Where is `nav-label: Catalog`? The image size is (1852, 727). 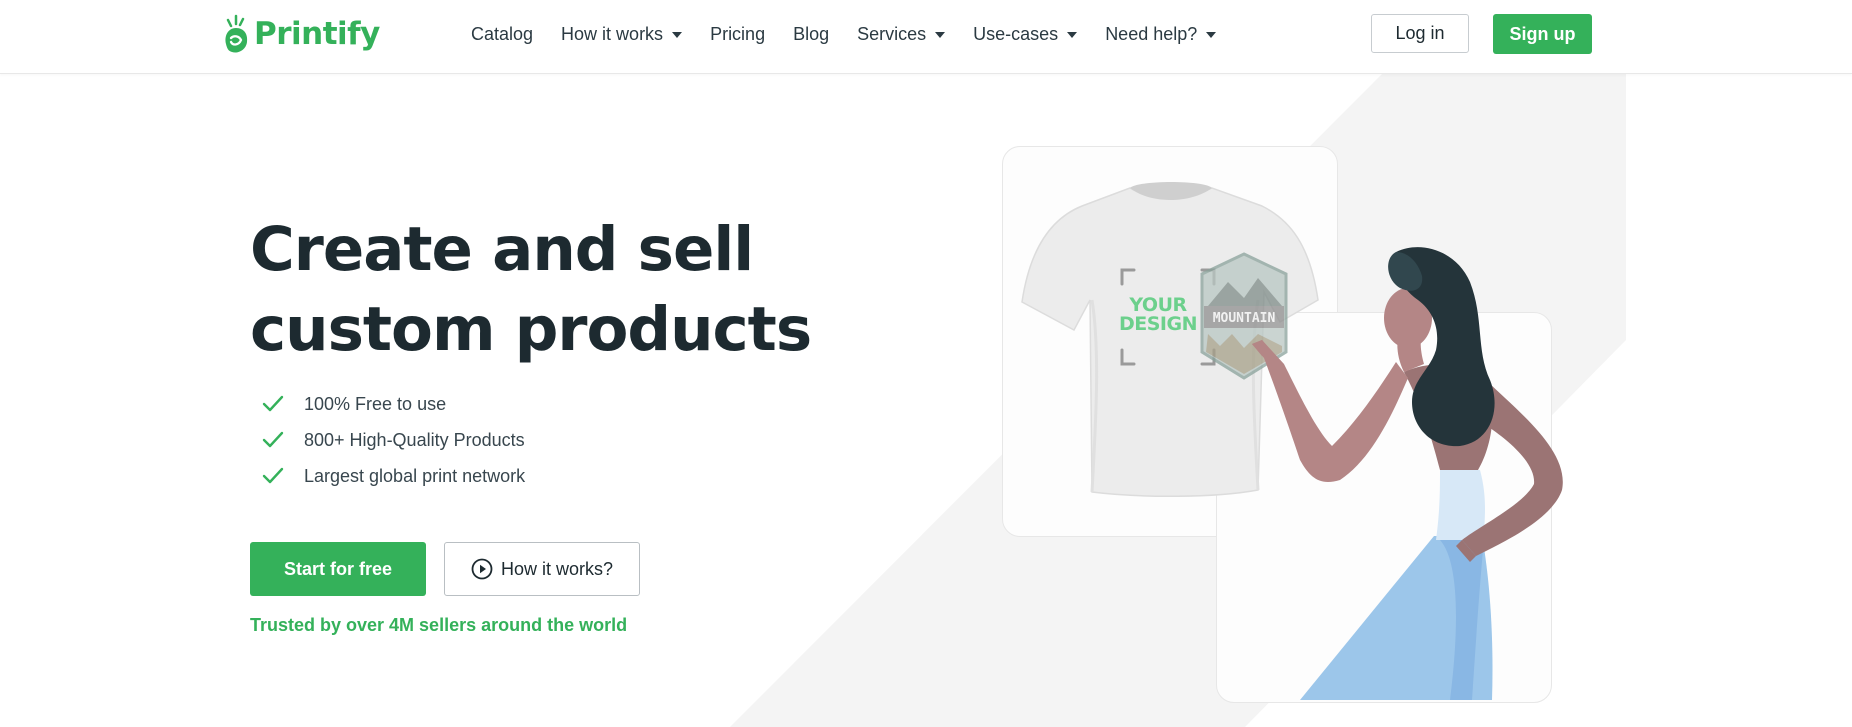 nav-label: Catalog is located at coordinates (502, 33).